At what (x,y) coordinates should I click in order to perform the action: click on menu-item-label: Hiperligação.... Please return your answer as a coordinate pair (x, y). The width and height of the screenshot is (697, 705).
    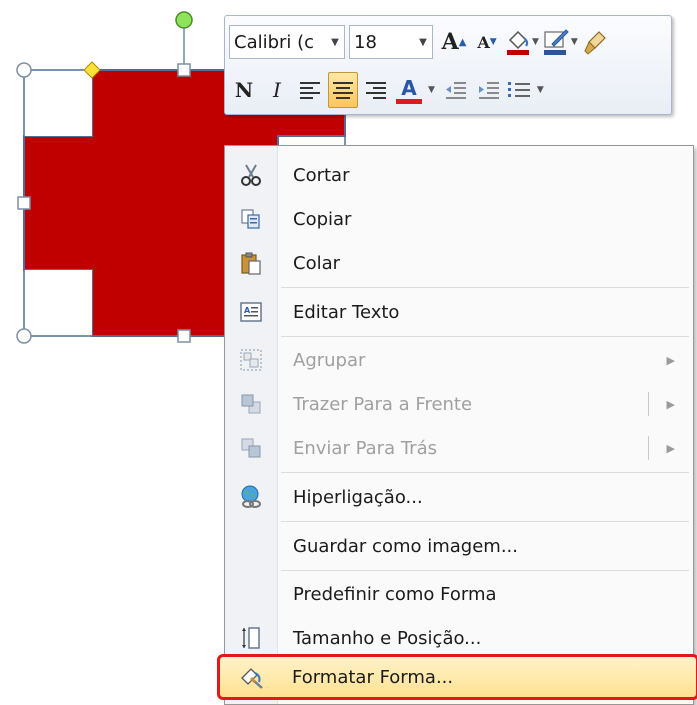
    Looking at the image, I should click on (358, 497).